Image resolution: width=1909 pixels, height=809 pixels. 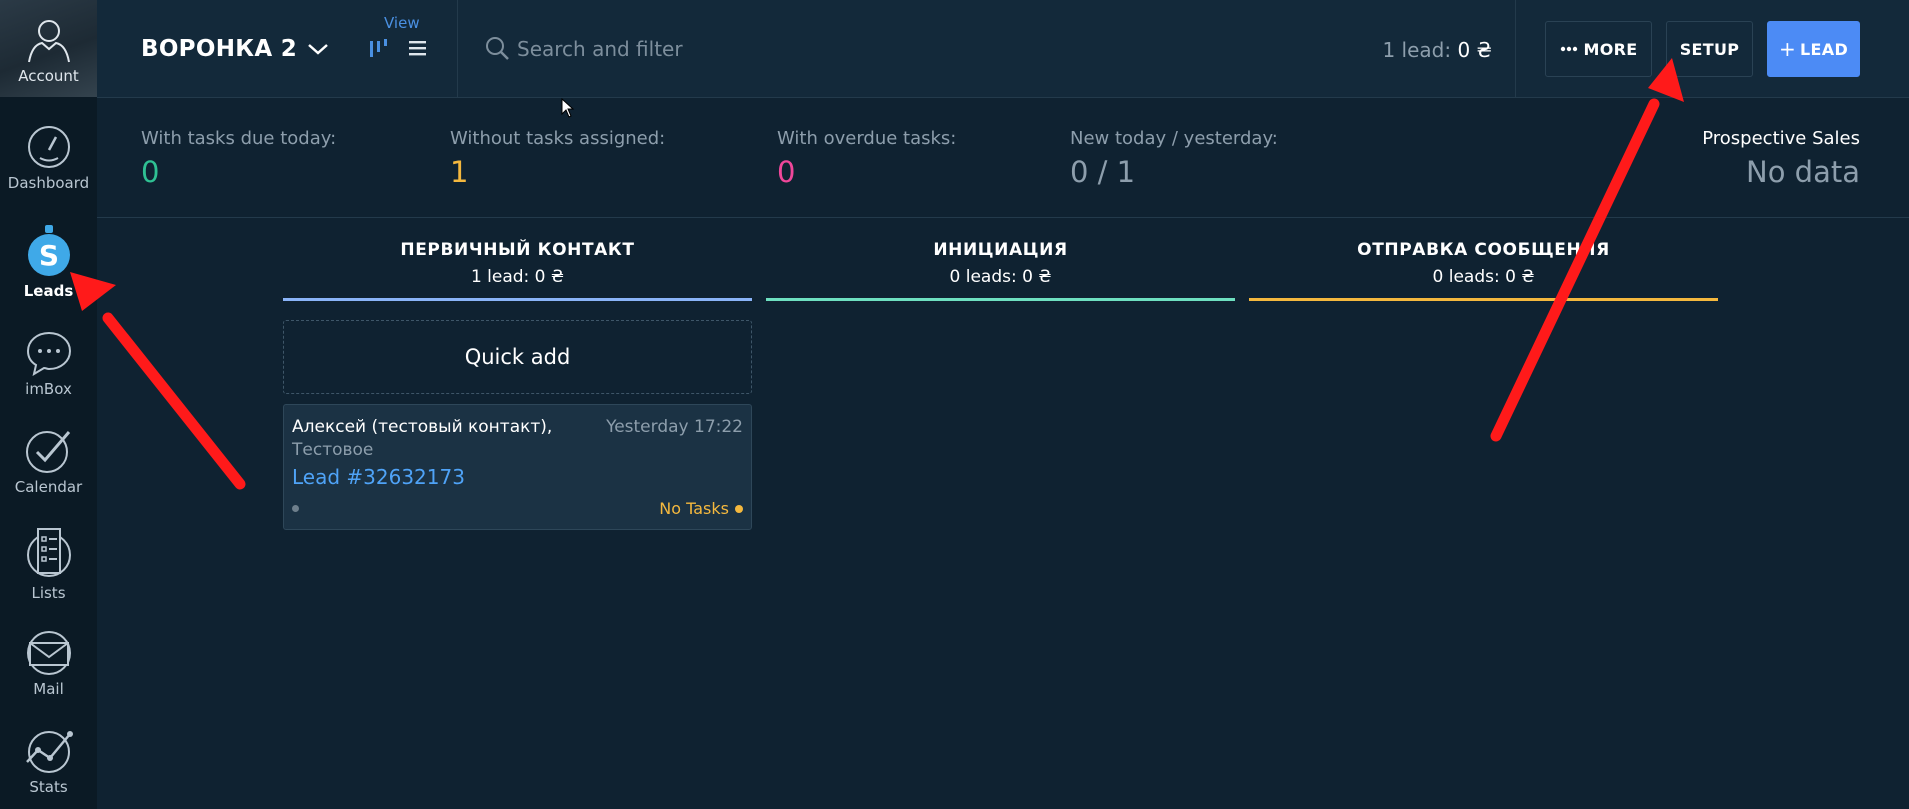 I want to click on stat-title: With overdue tasks:, so click(x=867, y=138).